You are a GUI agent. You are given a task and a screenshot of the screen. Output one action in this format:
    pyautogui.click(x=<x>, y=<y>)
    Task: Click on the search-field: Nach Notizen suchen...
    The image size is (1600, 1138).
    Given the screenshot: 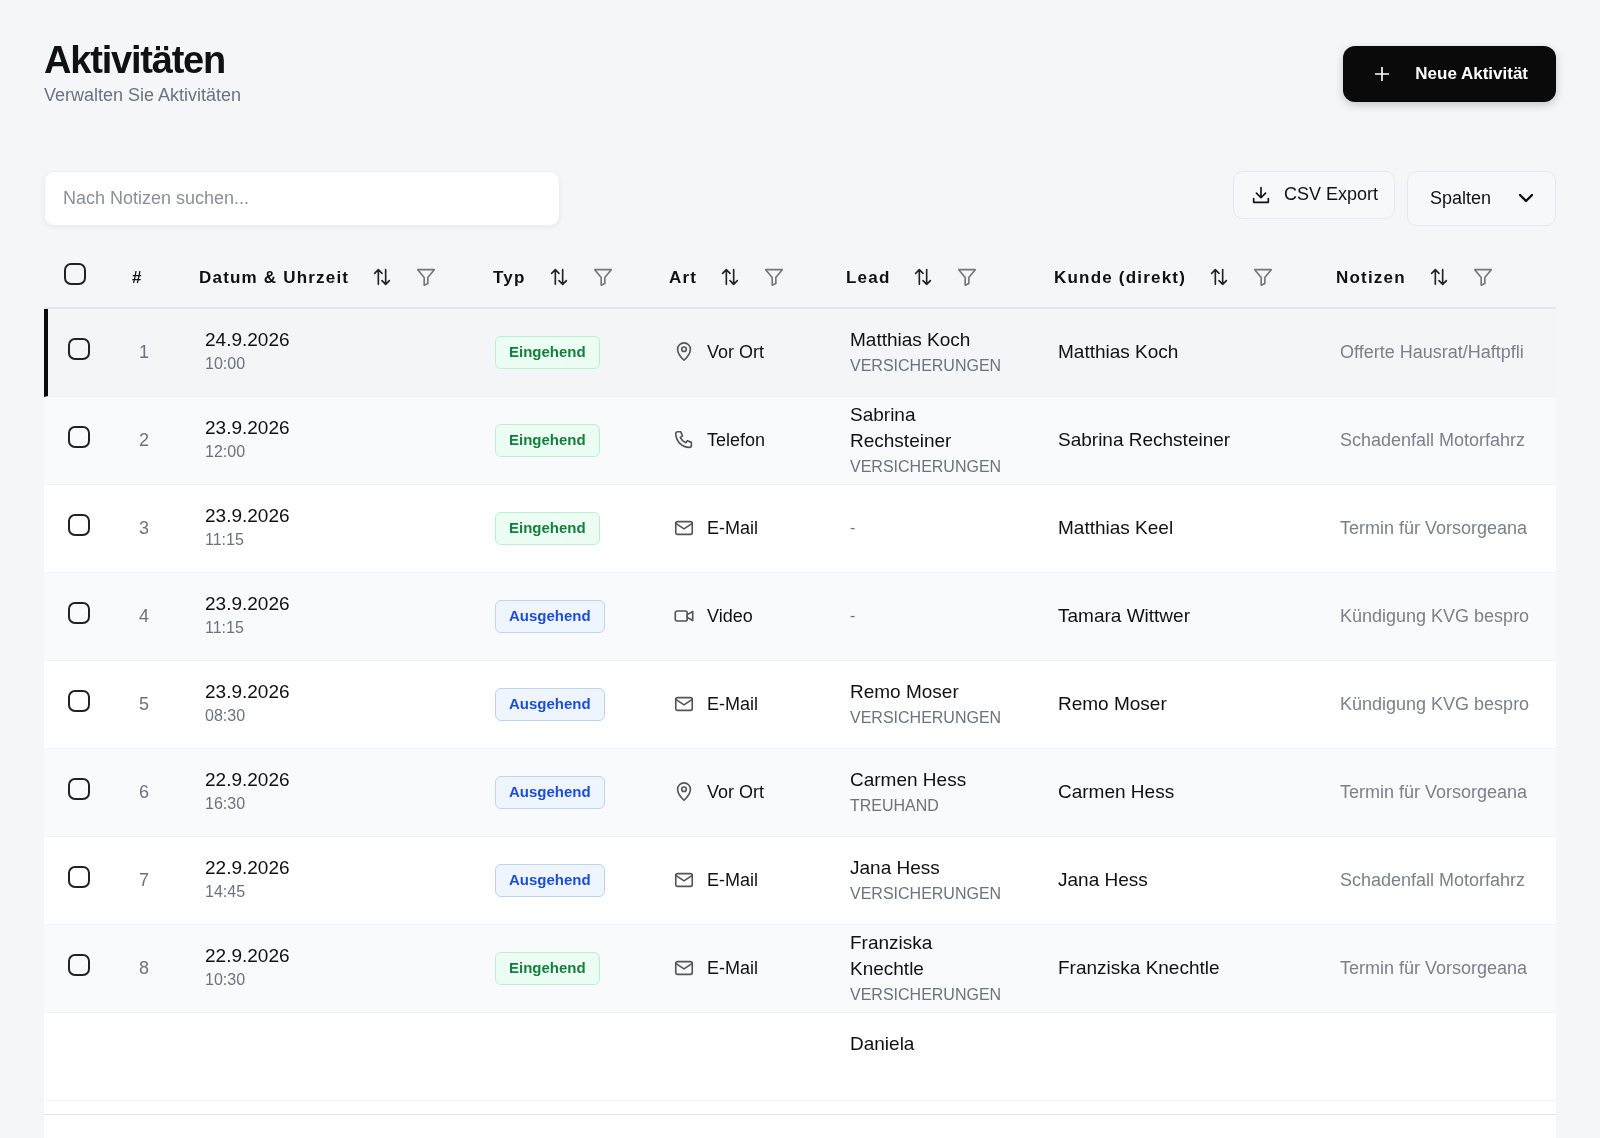 What is the action you would take?
    pyautogui.click(x=302, y=198)
    